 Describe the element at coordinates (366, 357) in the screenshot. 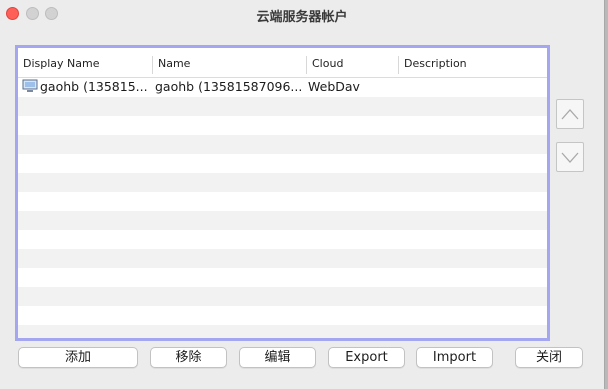

I see `export-button: Export` at that location.